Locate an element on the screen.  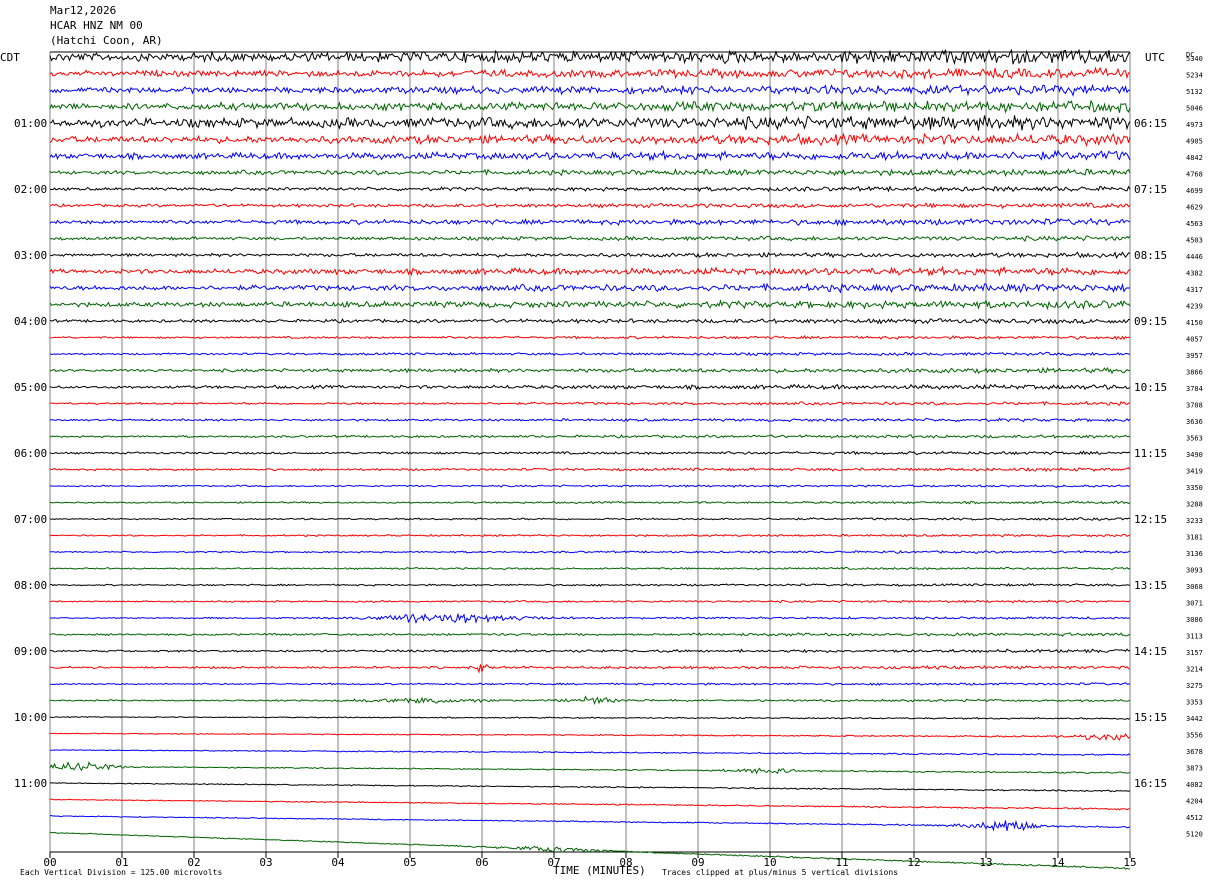
right-hour-label: 11:15 is located at coordinates (1150, 453).